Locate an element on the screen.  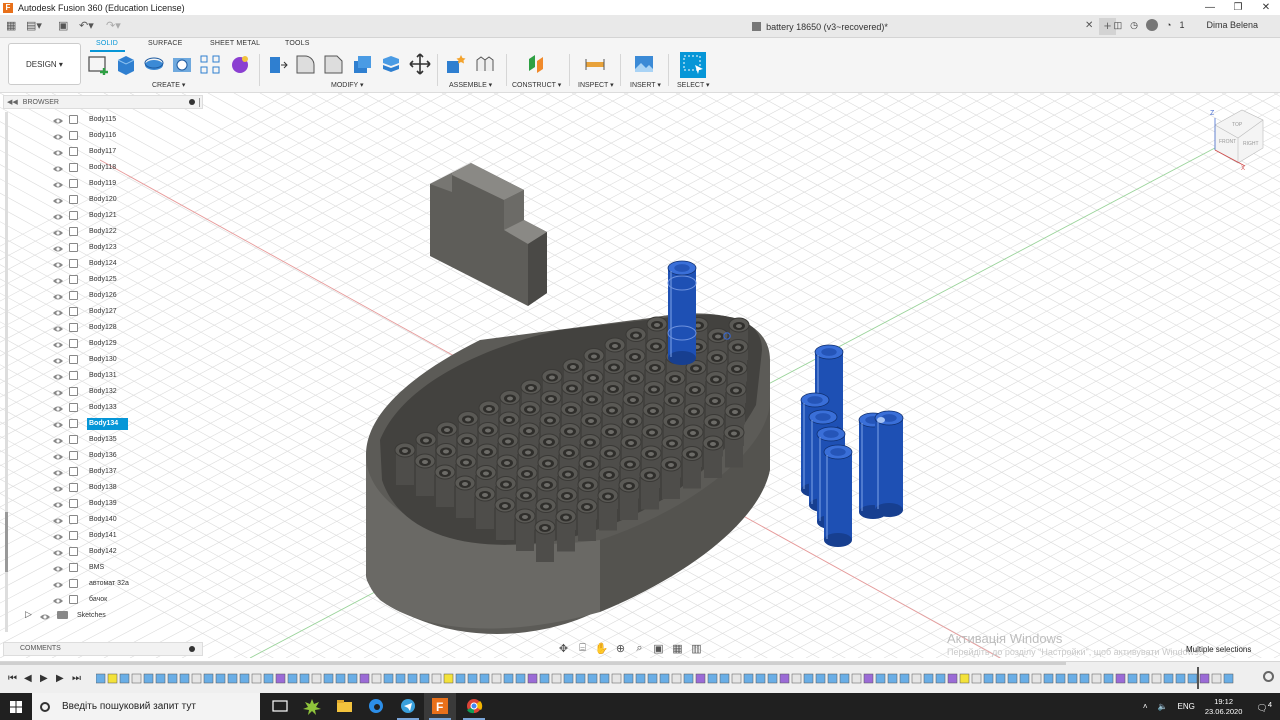
construct-menu: CONSTRUCT ▾ is located at coordinates (536, 85).